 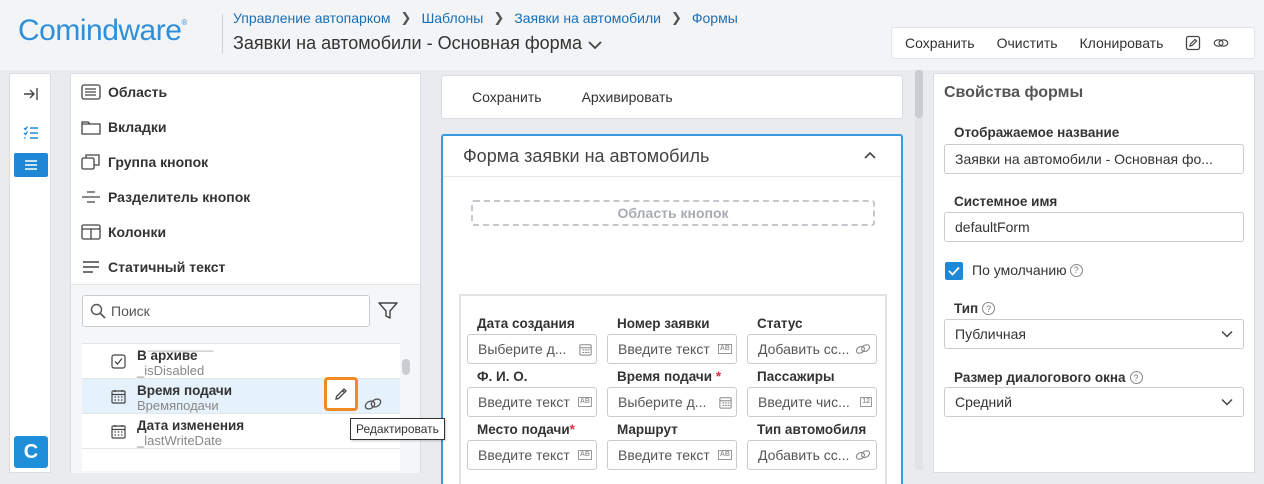 I want to click on clone-button: Клонировать, so click(x=1122, y=43).